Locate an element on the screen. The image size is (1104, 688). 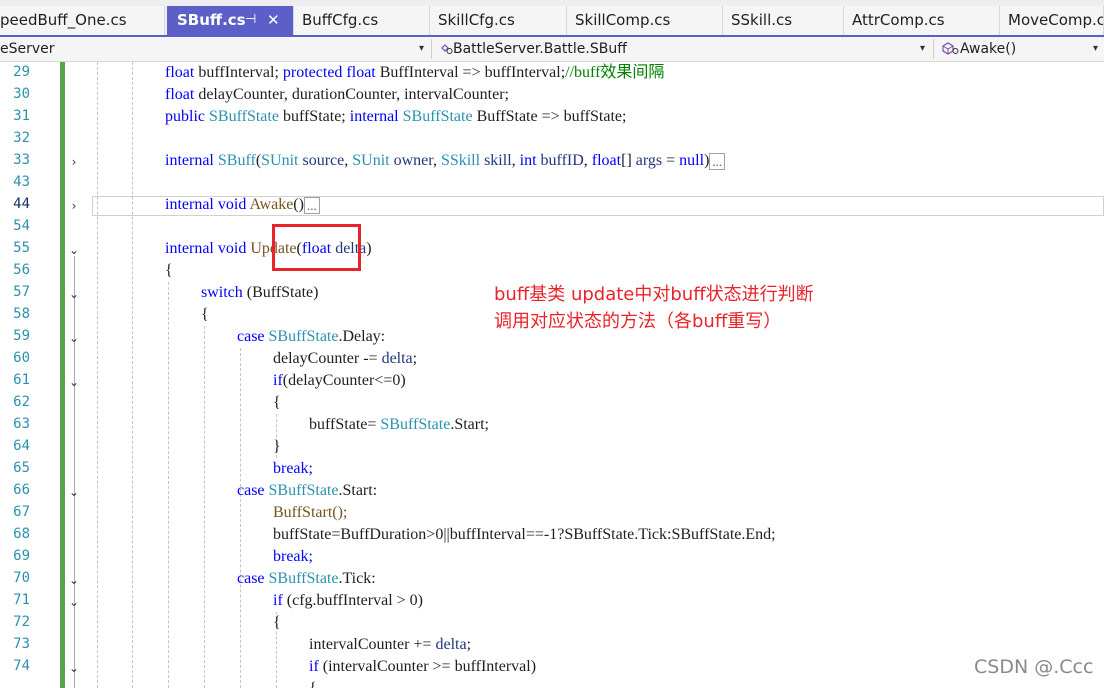
tab-skillcfg: SkillCfg.cs is located at coordinates (498, 20).